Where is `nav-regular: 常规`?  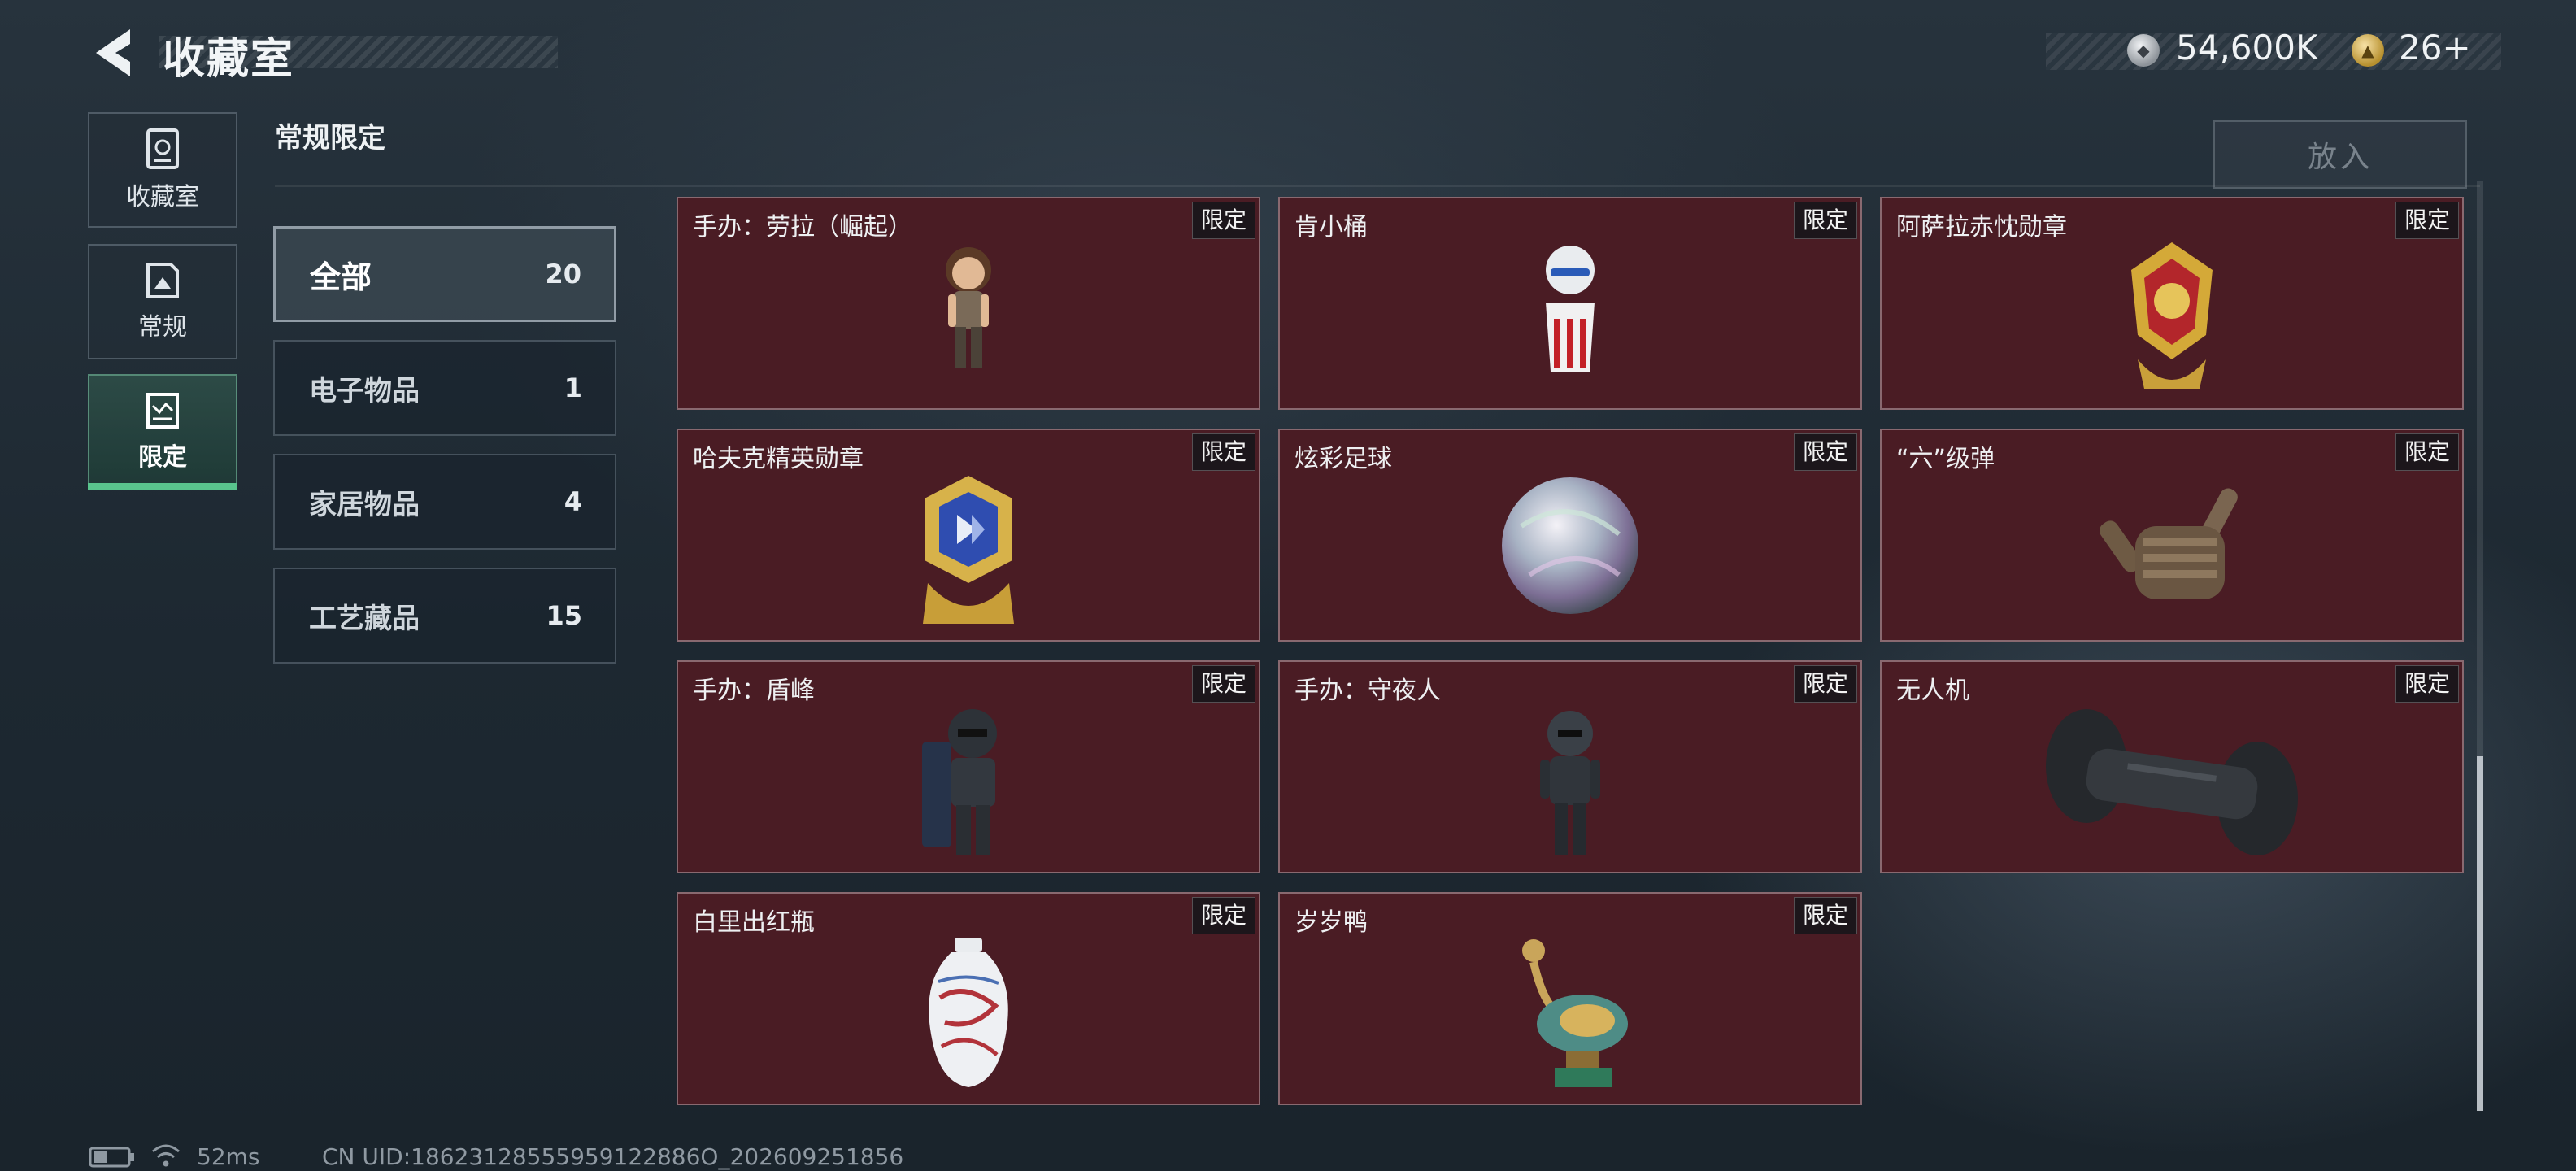
nav-regular: 常规 is located at coordinates (163, 301).